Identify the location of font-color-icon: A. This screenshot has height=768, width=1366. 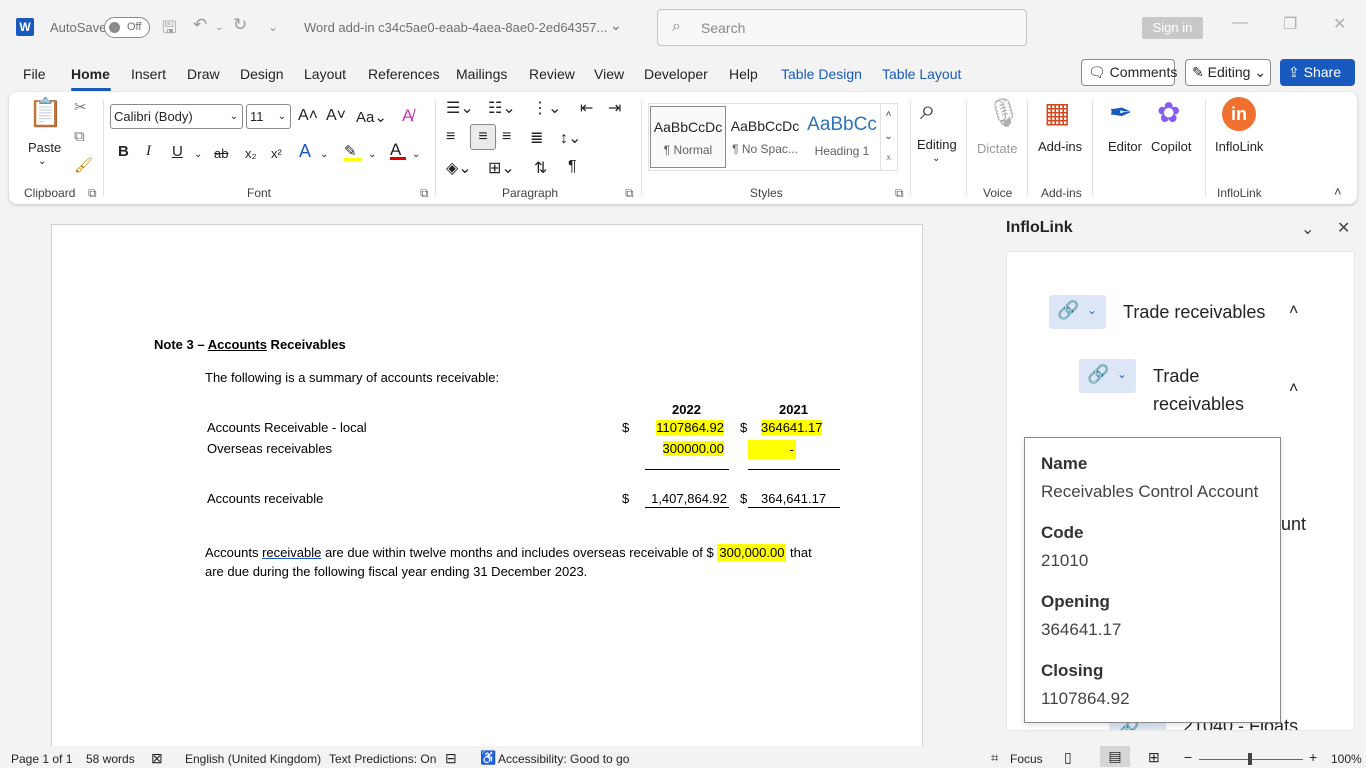
(398, 150).